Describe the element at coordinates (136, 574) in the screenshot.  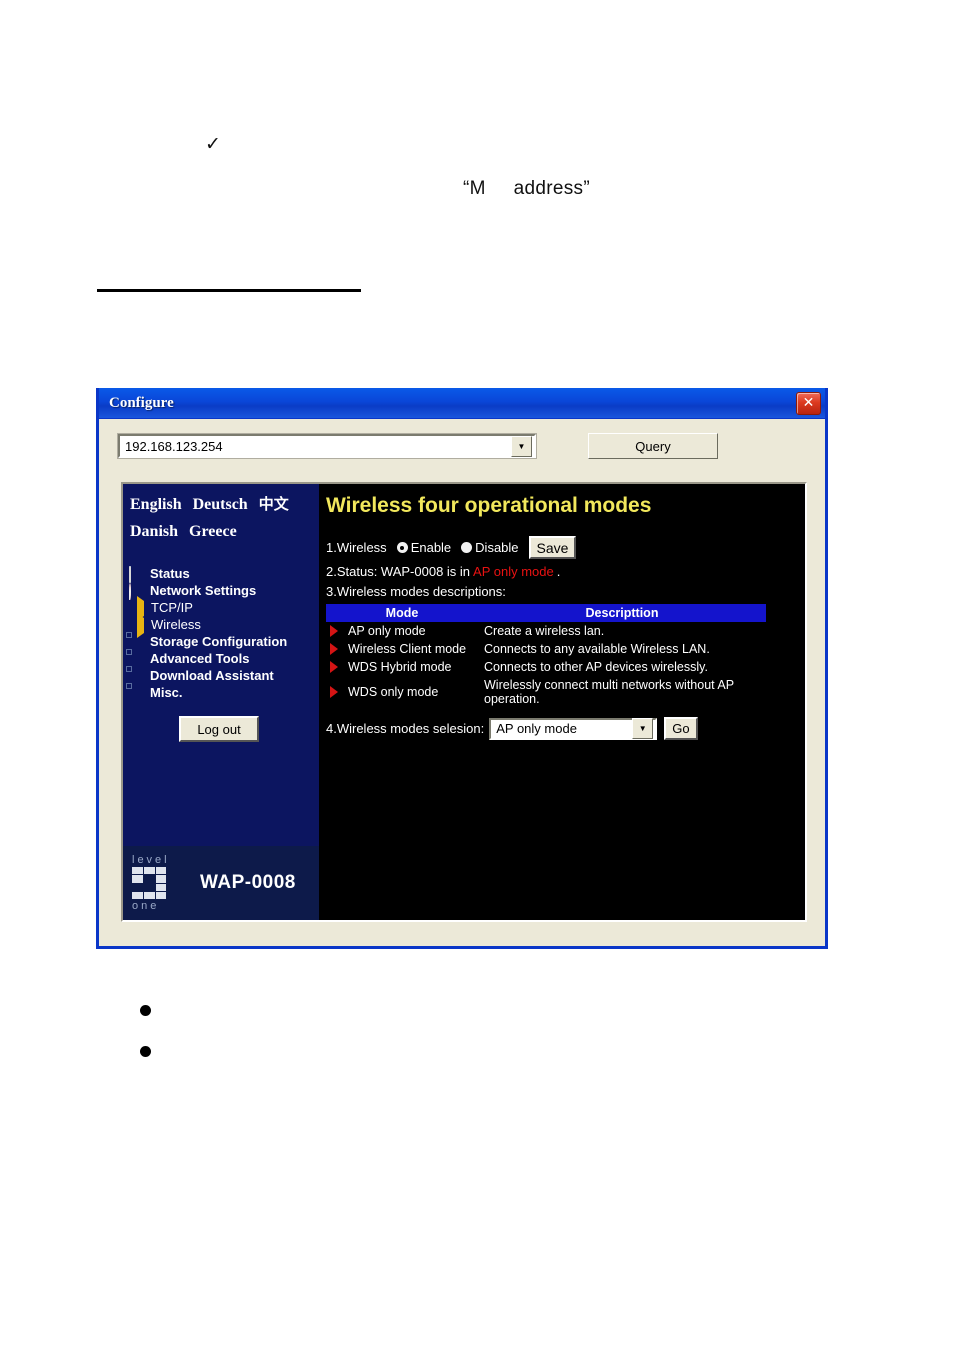
I see `monitor-icon` at that location.